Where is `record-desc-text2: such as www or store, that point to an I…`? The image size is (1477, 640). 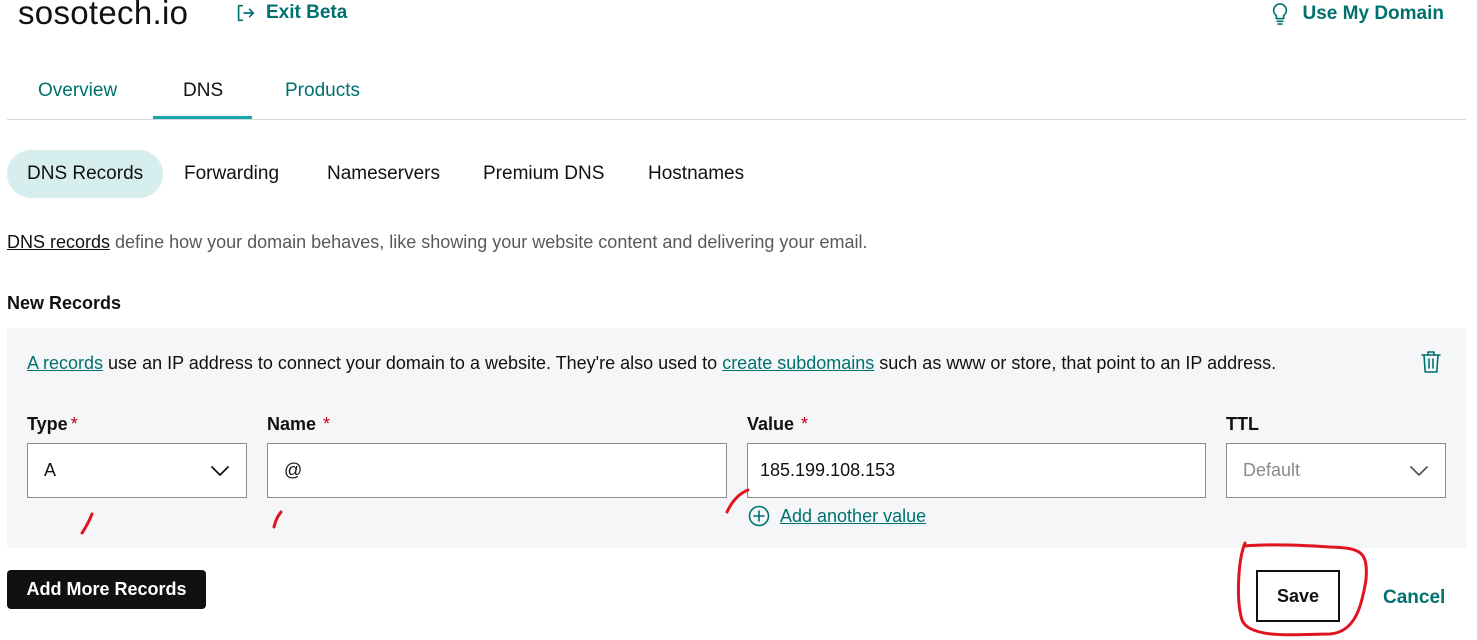
record-desc-text2: such as www or store, that point to an I… is located at coordinates (1075, 363).